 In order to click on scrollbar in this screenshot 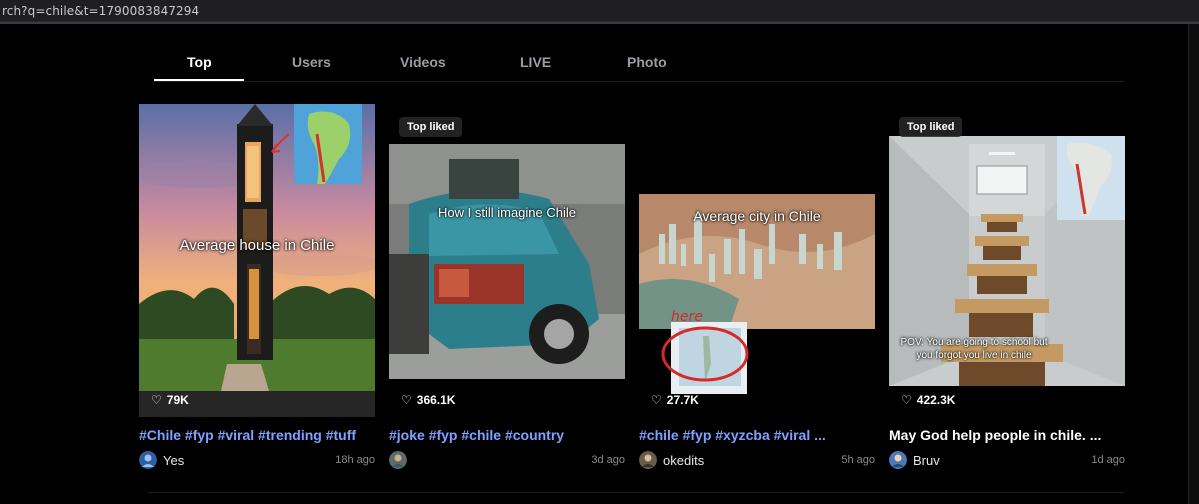, I will do `click(1193, 264)`.